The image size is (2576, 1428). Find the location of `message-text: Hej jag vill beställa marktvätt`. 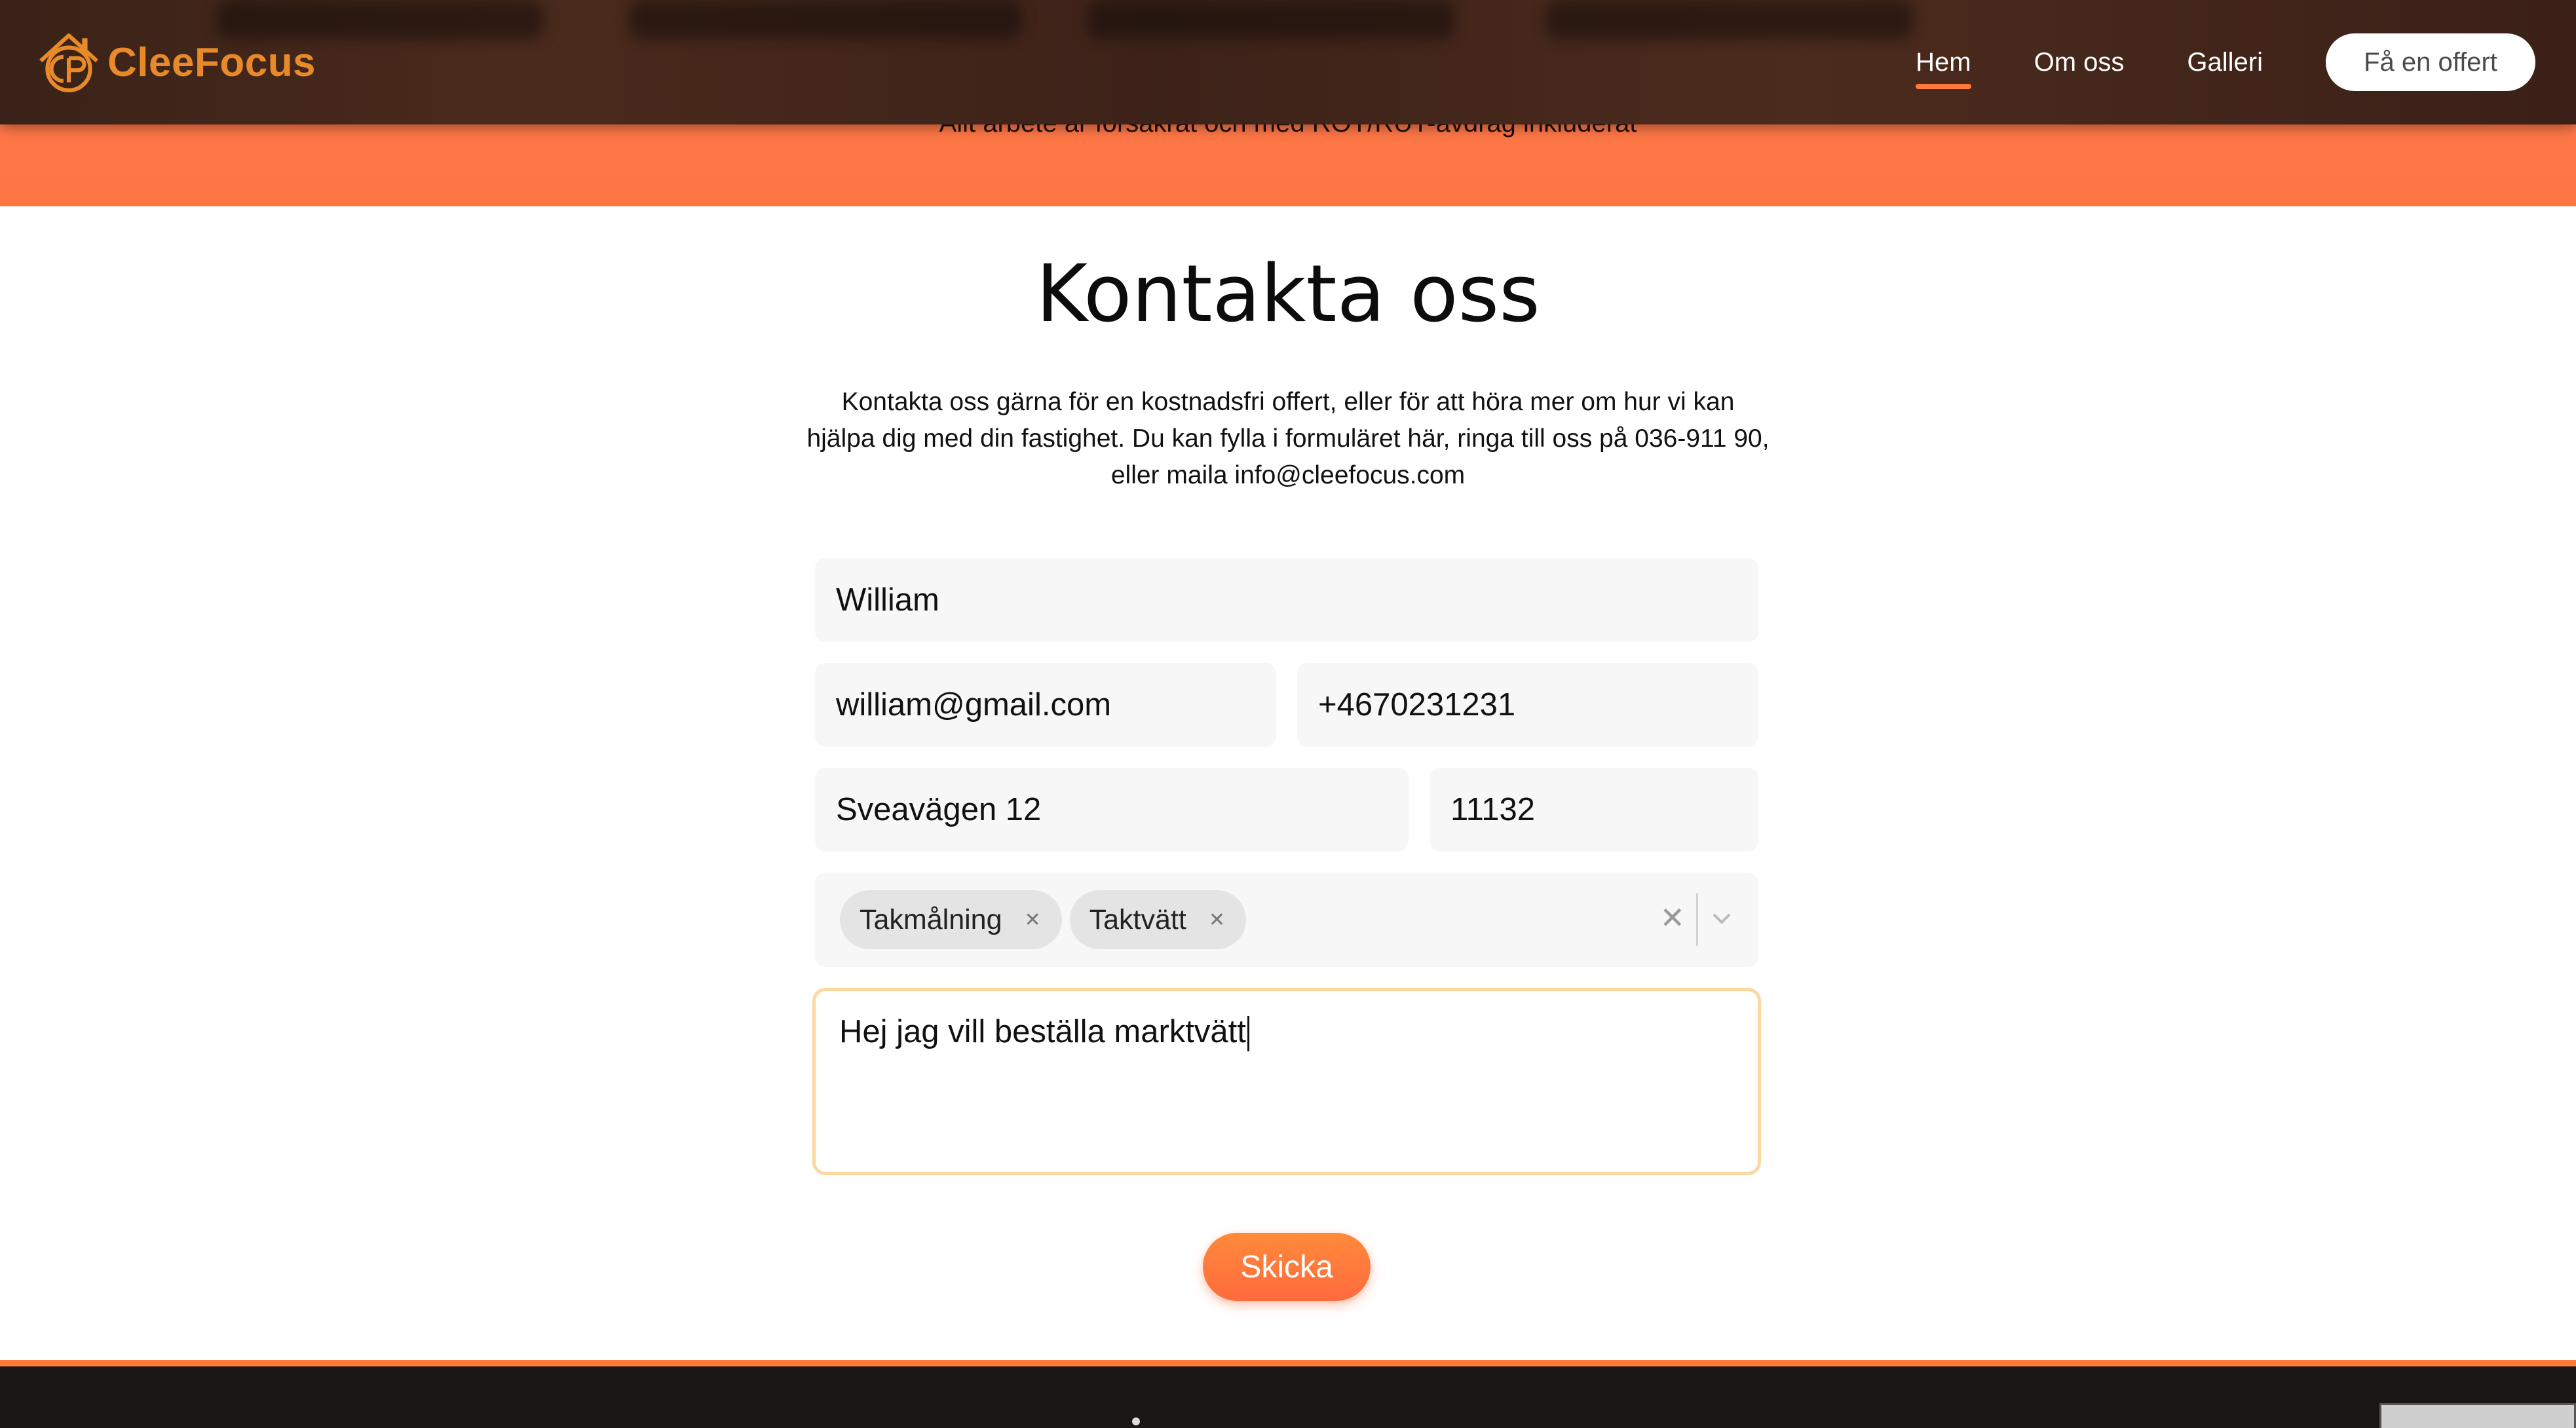

message-text: Hej jag vill beställa marktvätt is located at coordinates (1042, 1031).